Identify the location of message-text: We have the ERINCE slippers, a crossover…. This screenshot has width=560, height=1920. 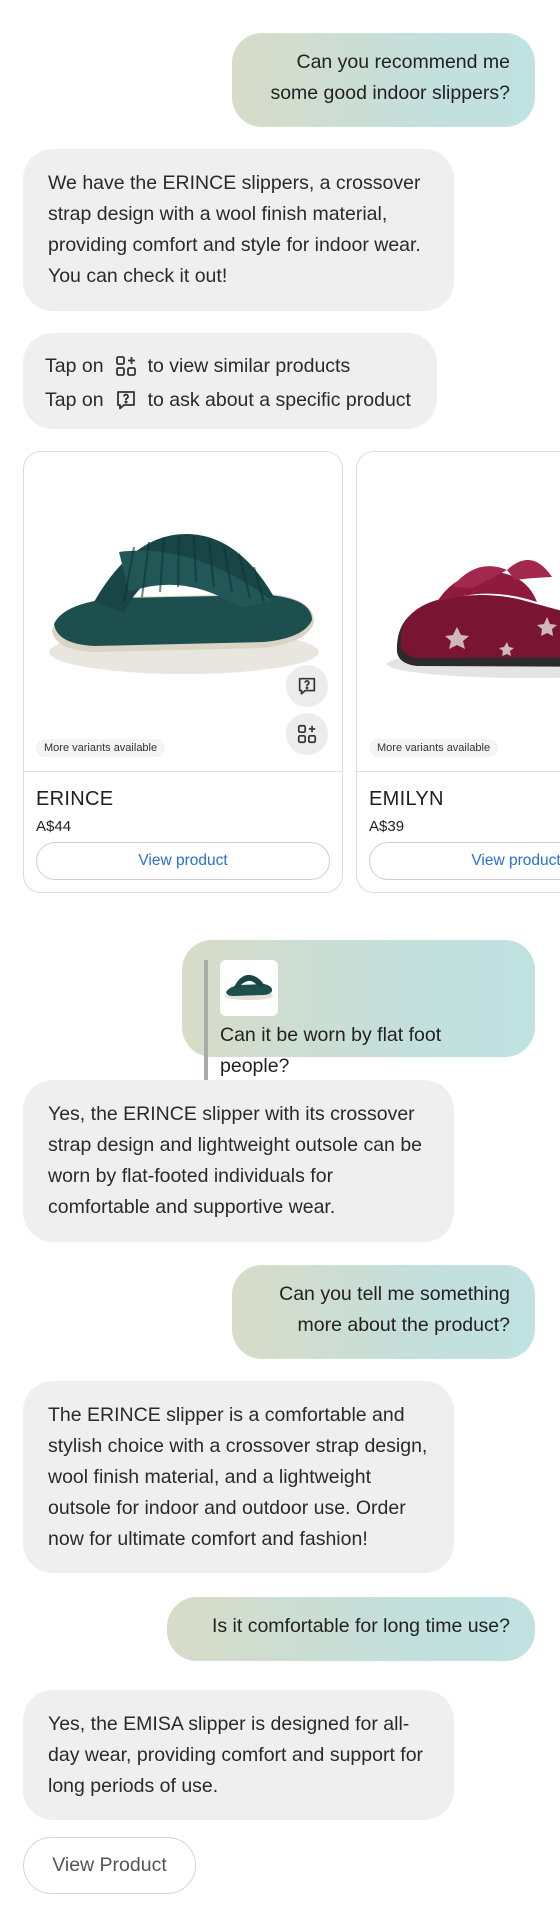
(234, 229).